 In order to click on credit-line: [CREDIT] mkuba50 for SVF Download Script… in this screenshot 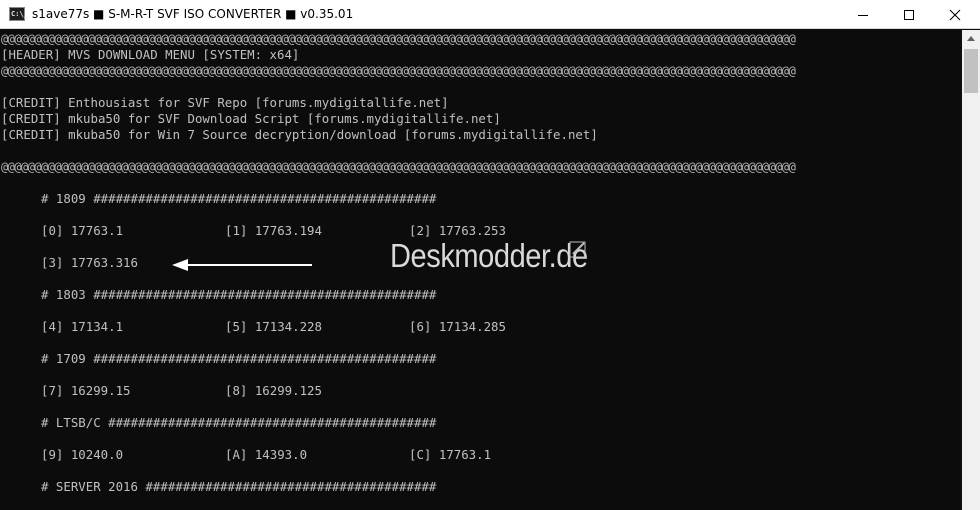, I will do `click(251, 118)`.